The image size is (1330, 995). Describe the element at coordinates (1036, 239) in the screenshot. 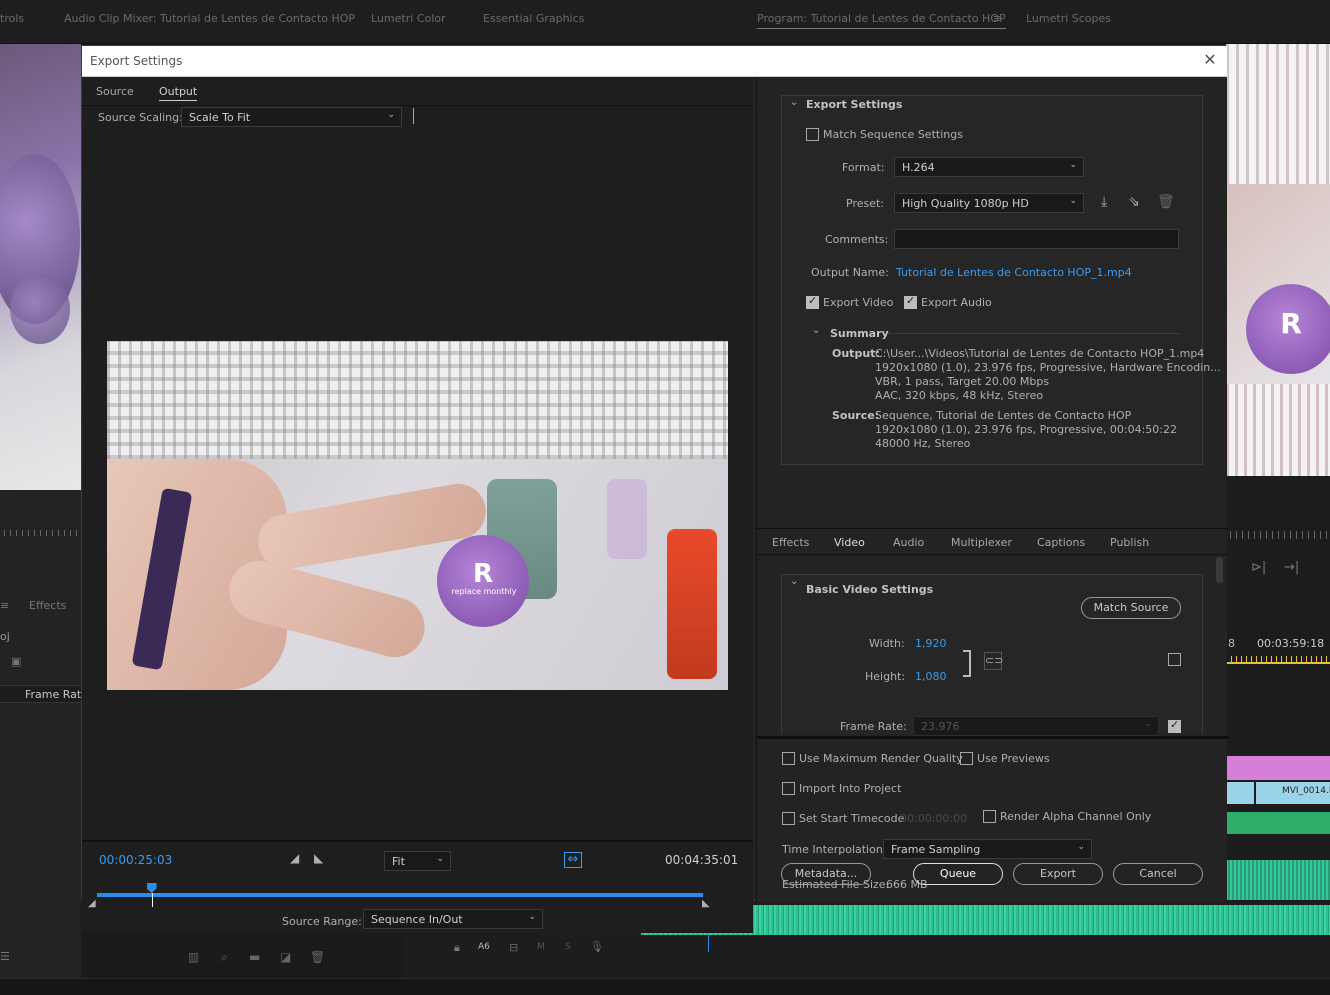

I see `comments-input` at that location.